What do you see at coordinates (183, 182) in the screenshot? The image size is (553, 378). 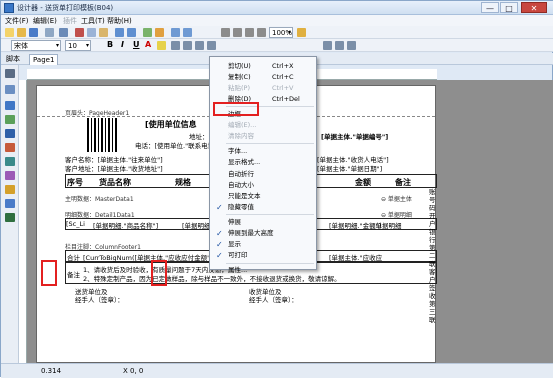 I see `col-spec: 规格` at bounding box center [183, 182].